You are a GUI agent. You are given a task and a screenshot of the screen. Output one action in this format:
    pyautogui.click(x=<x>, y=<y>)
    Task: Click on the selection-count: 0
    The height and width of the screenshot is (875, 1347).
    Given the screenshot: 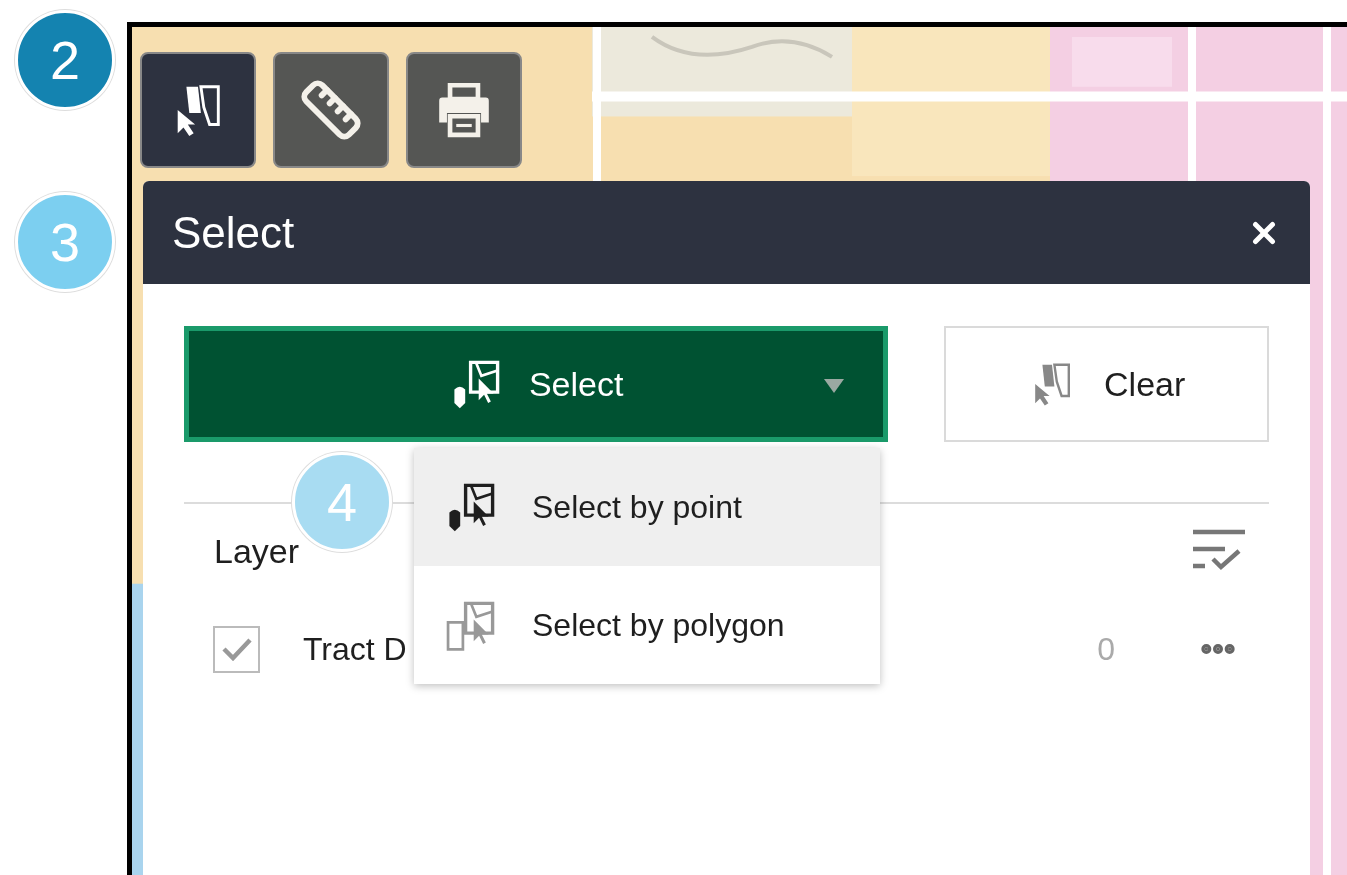 What is the action you would take?
    pyautogui.click(x=1106, y=649)
    